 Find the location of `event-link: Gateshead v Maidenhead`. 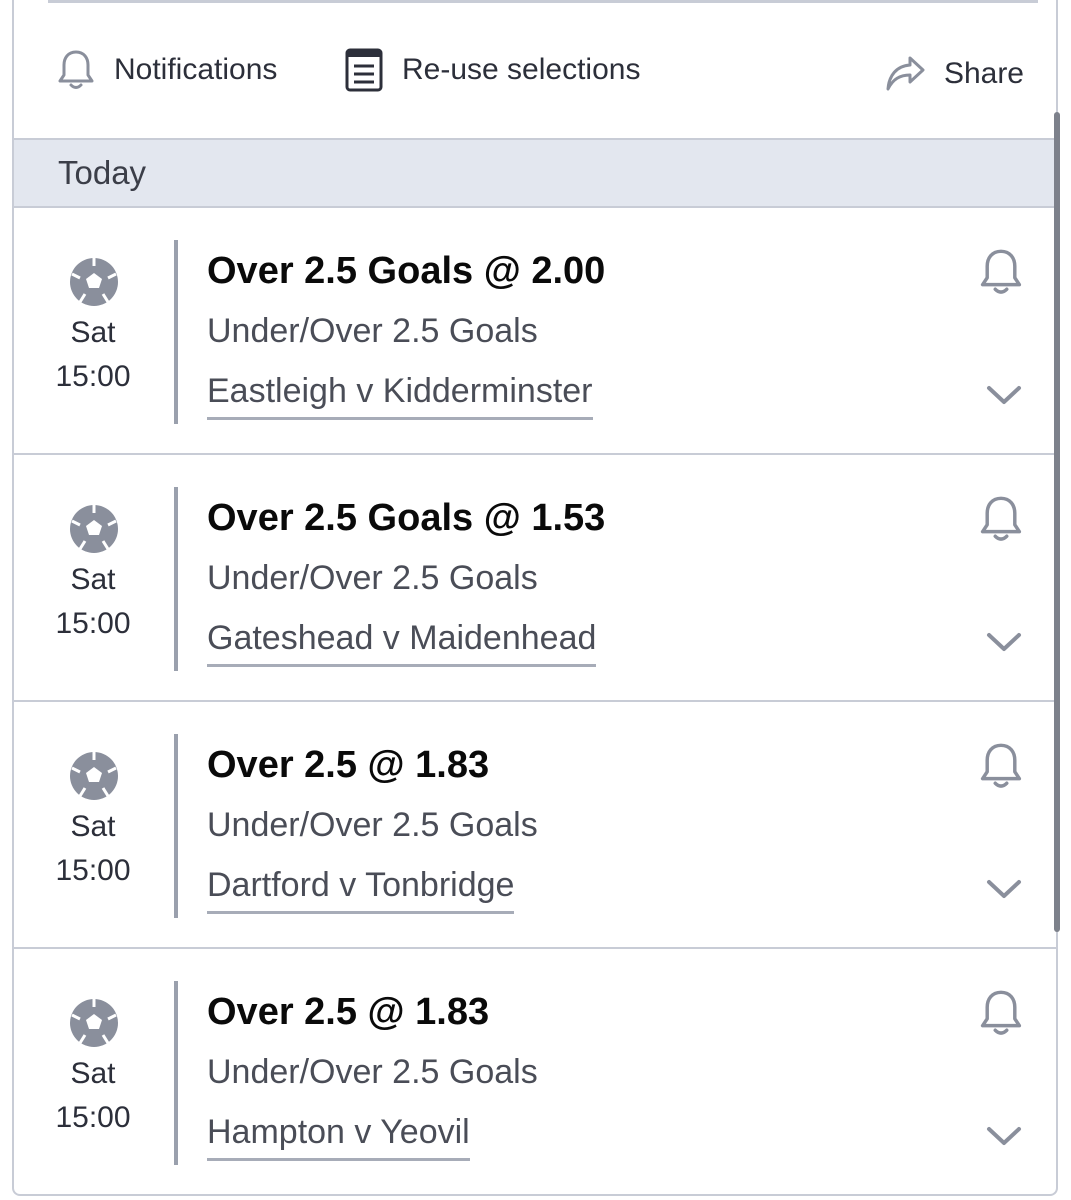

event-link: Gateshead v Maidenhead is located at coordinates (402, 643).